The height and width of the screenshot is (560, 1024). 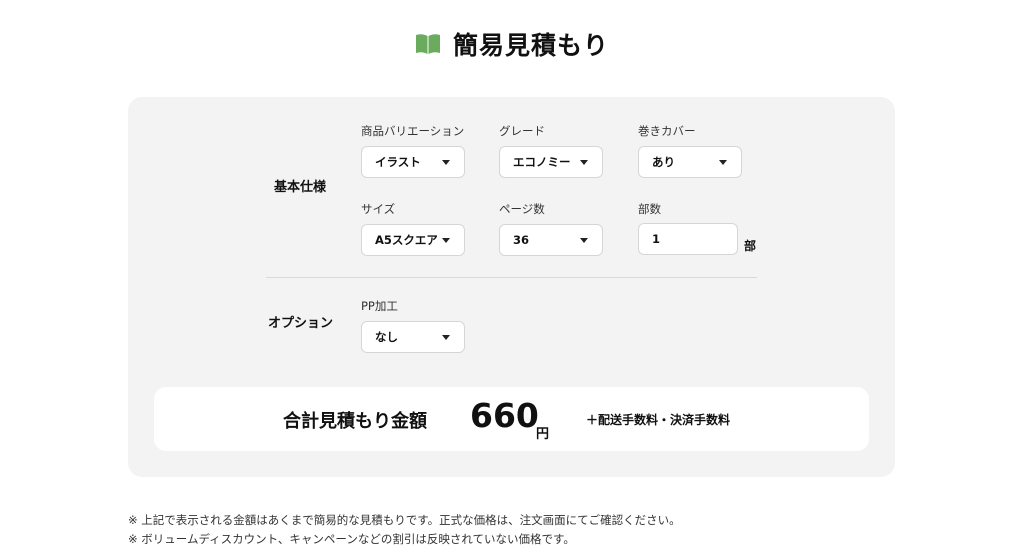 I want to click on grade-value: エコノミー, so click(x=542, y=162).